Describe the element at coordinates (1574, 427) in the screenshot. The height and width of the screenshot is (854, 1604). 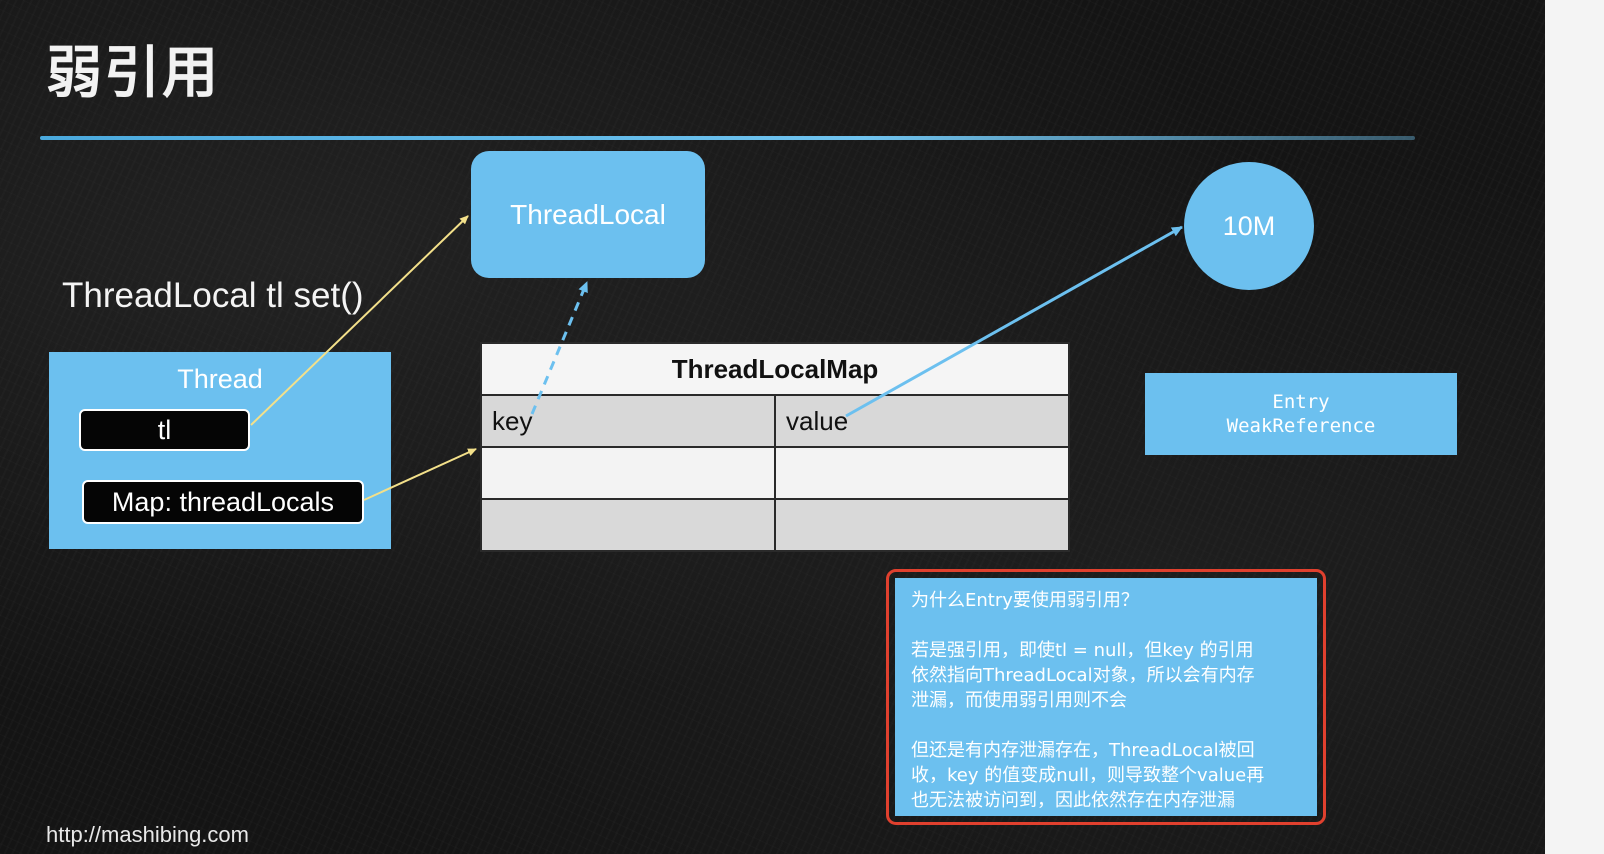
I see `window-edge` at that location.